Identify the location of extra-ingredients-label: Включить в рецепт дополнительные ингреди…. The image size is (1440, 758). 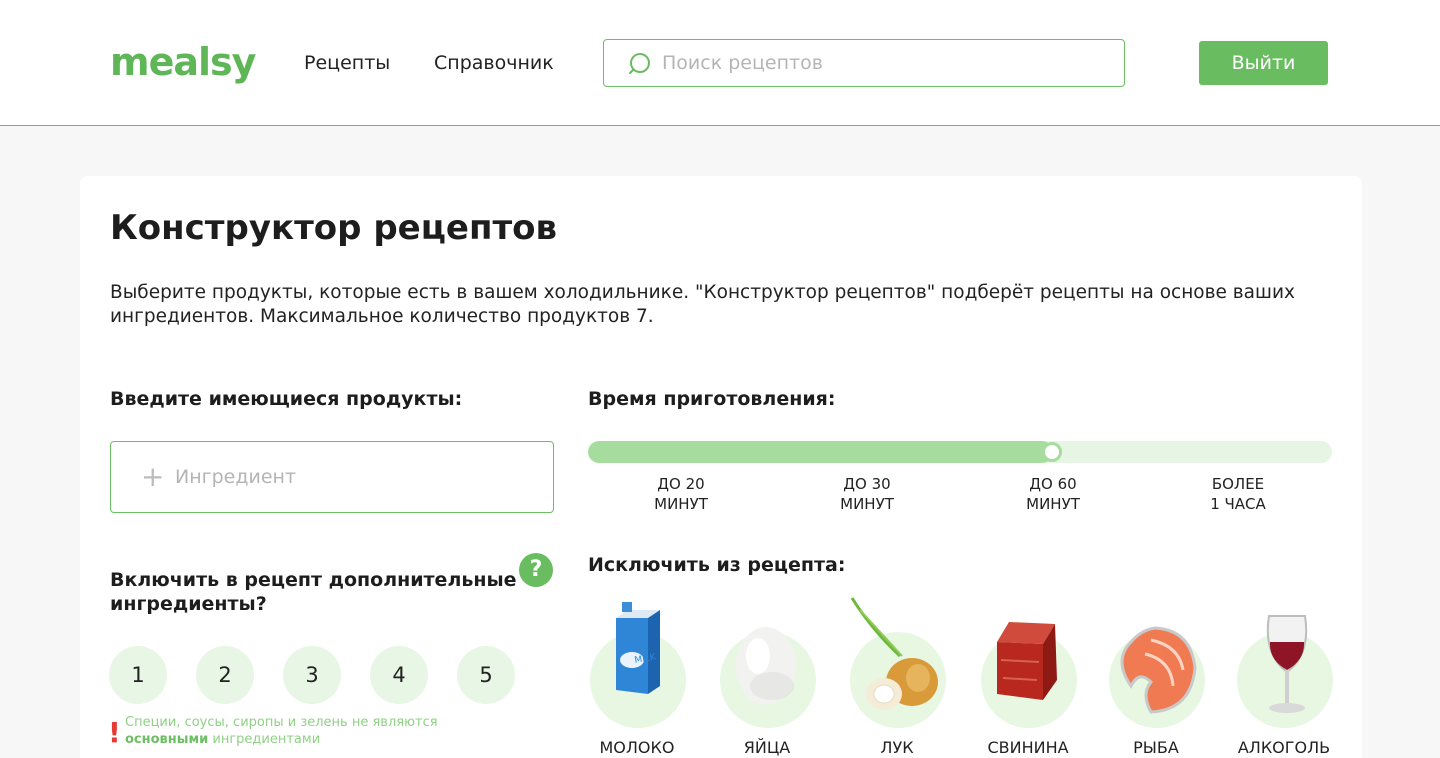
(313, 592).